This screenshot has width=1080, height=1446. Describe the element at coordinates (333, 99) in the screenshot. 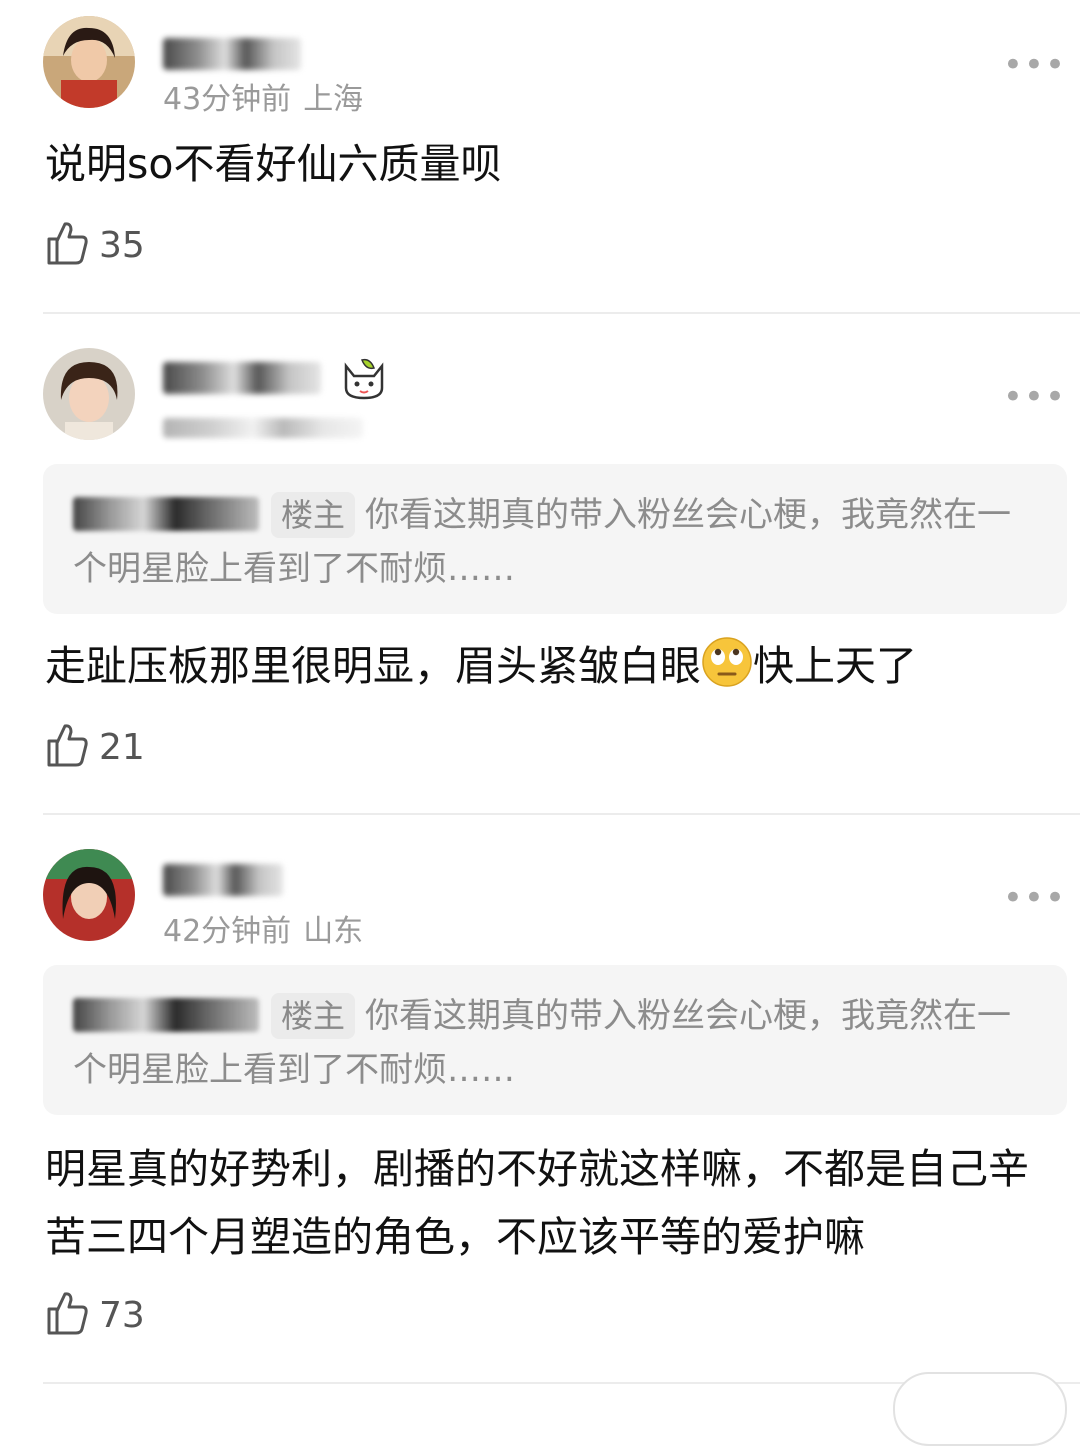

I see `comment-location: 上海` at that location.